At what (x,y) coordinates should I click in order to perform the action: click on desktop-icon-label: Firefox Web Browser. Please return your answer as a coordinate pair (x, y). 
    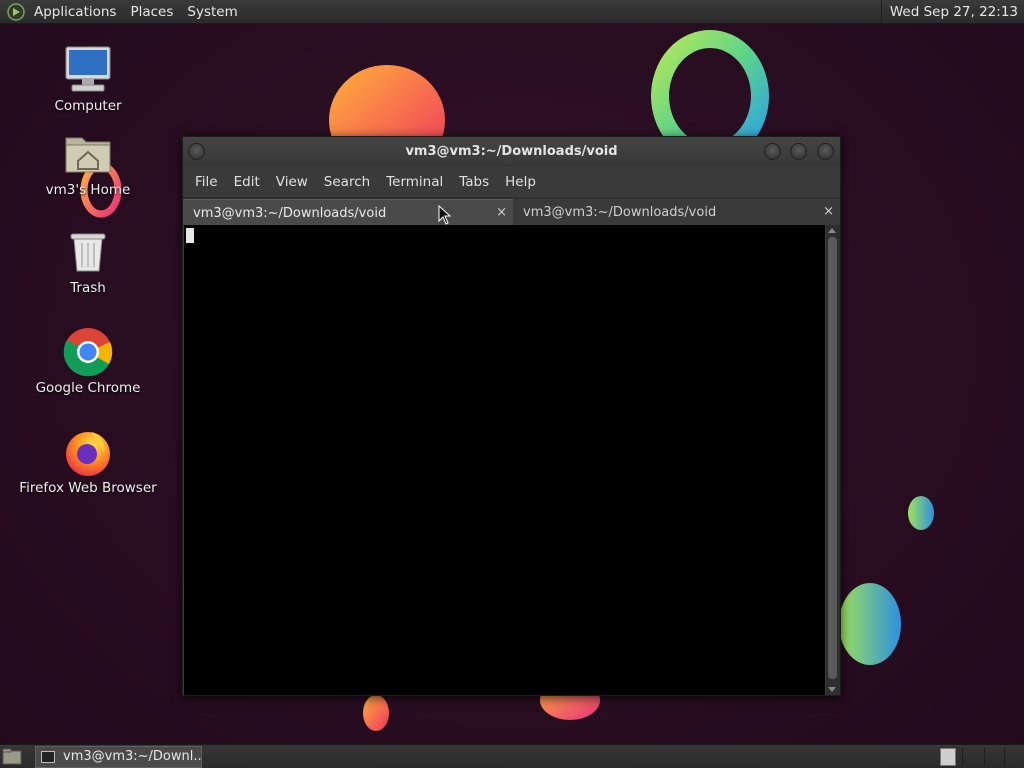
    Looking at the image, I should click on (88, 488).